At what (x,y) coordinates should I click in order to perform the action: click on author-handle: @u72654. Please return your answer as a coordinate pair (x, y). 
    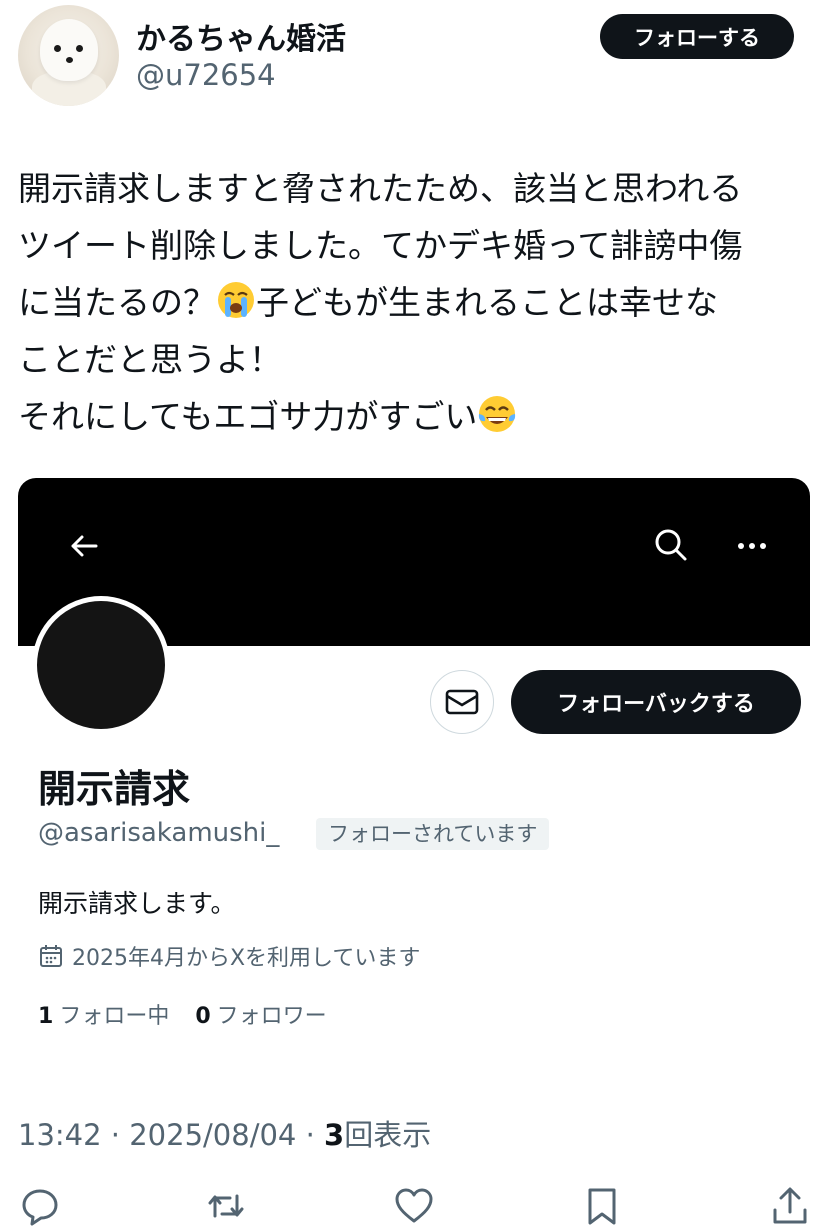
    Looking at the image, I should click on (206, 75).